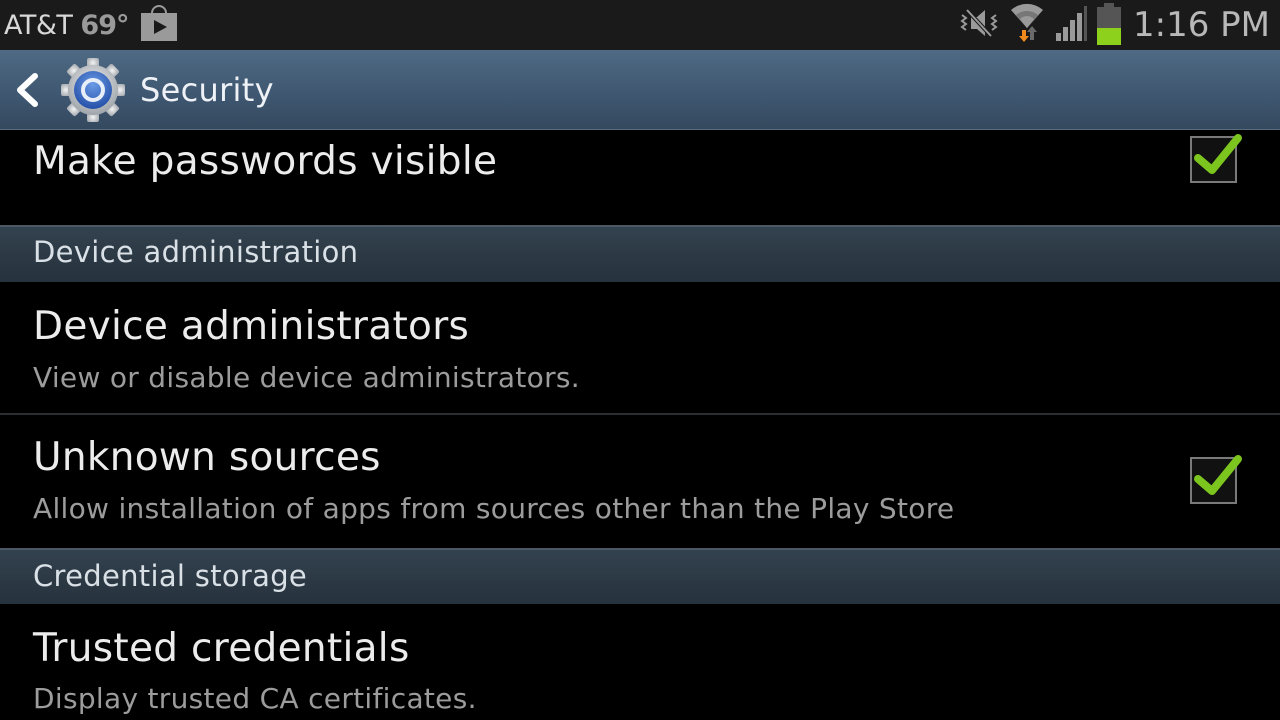  I want to click on make-passwords-visible-checkbox, so click(1216, 158).